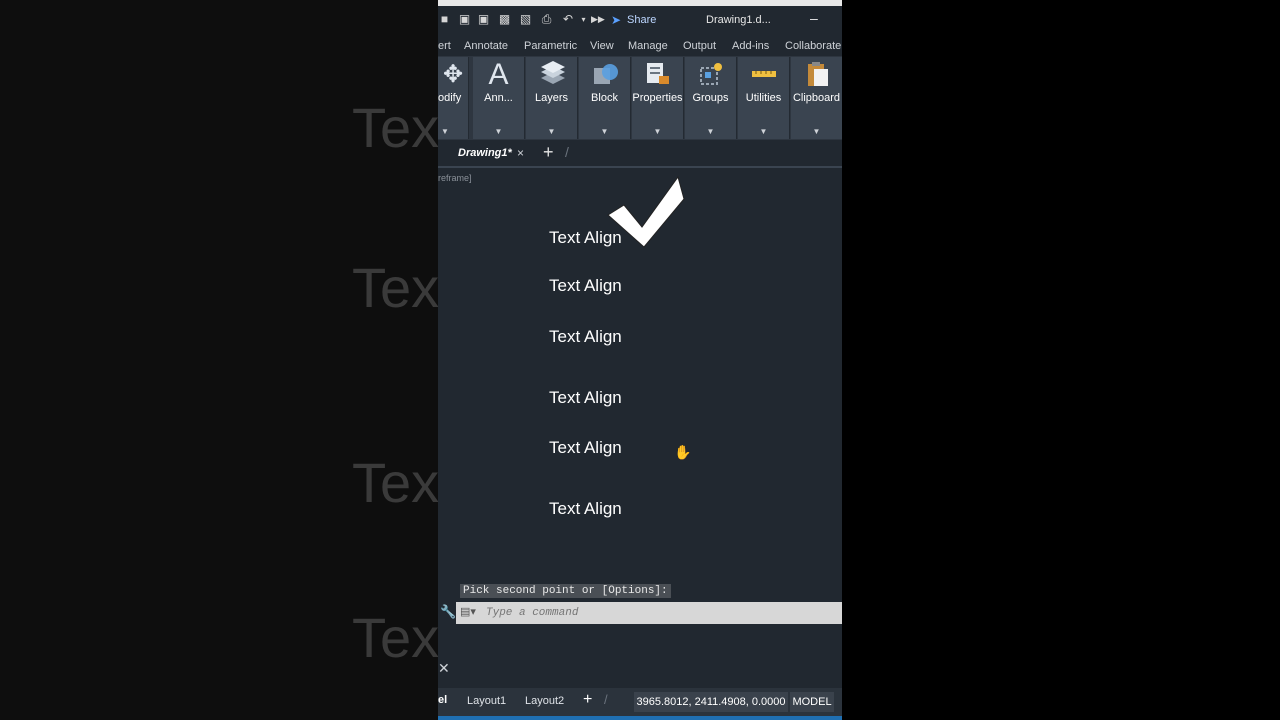 The width and height of the screenshot is (1280, 720). I want to click on tab-insert: ert, so click(444, 46).